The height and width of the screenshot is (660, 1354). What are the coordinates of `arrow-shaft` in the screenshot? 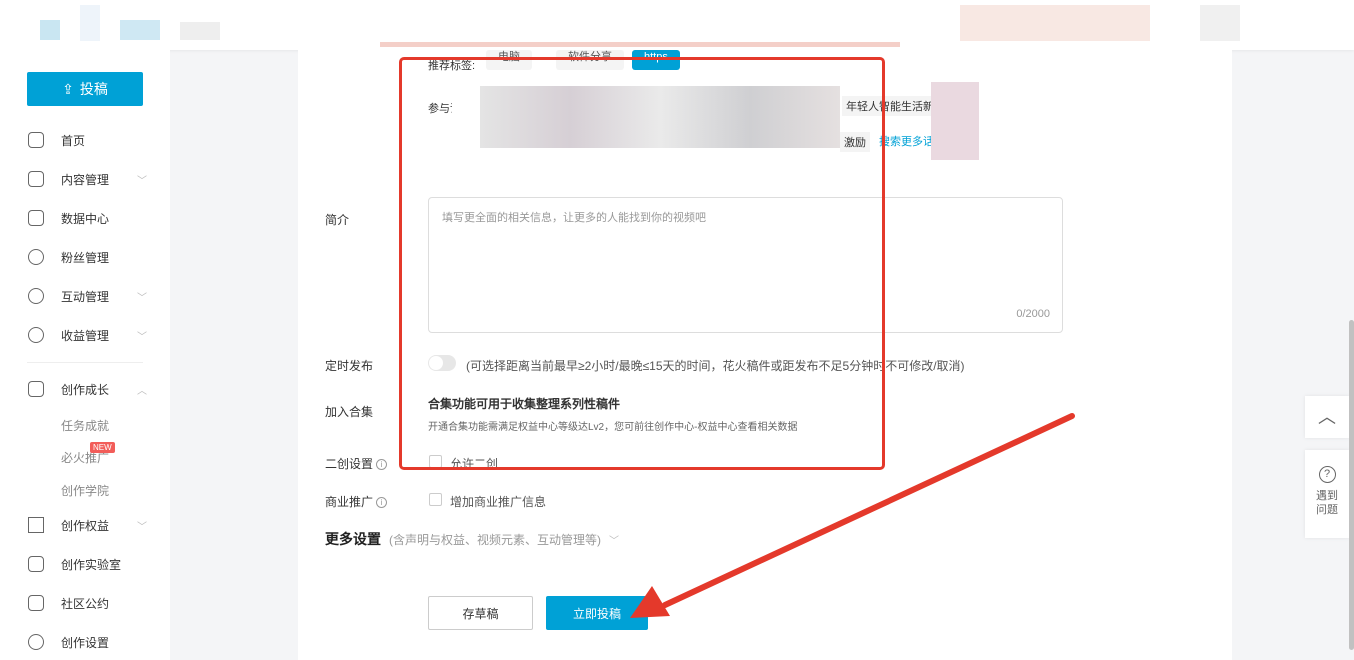 It's located at (868, 510).